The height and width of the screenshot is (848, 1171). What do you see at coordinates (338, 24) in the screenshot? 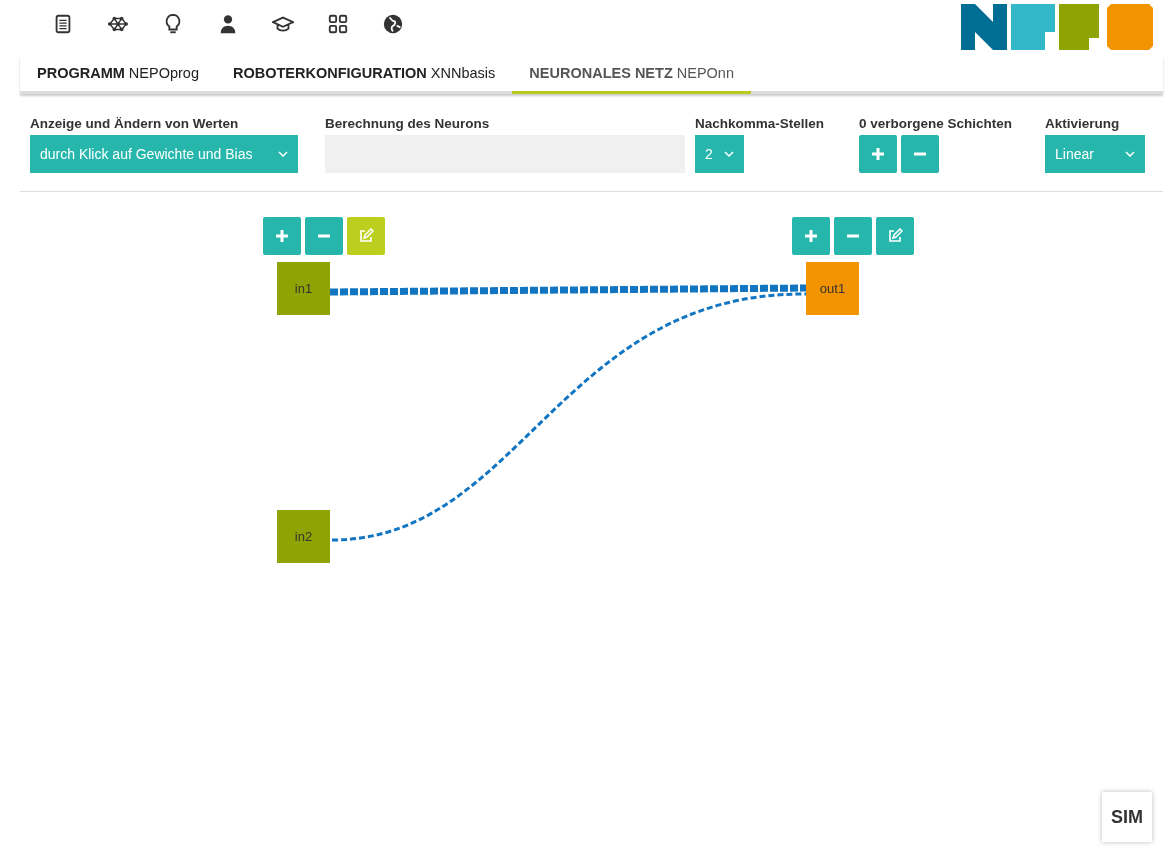
I see `grid-icon` at bounding box center [338, 24].